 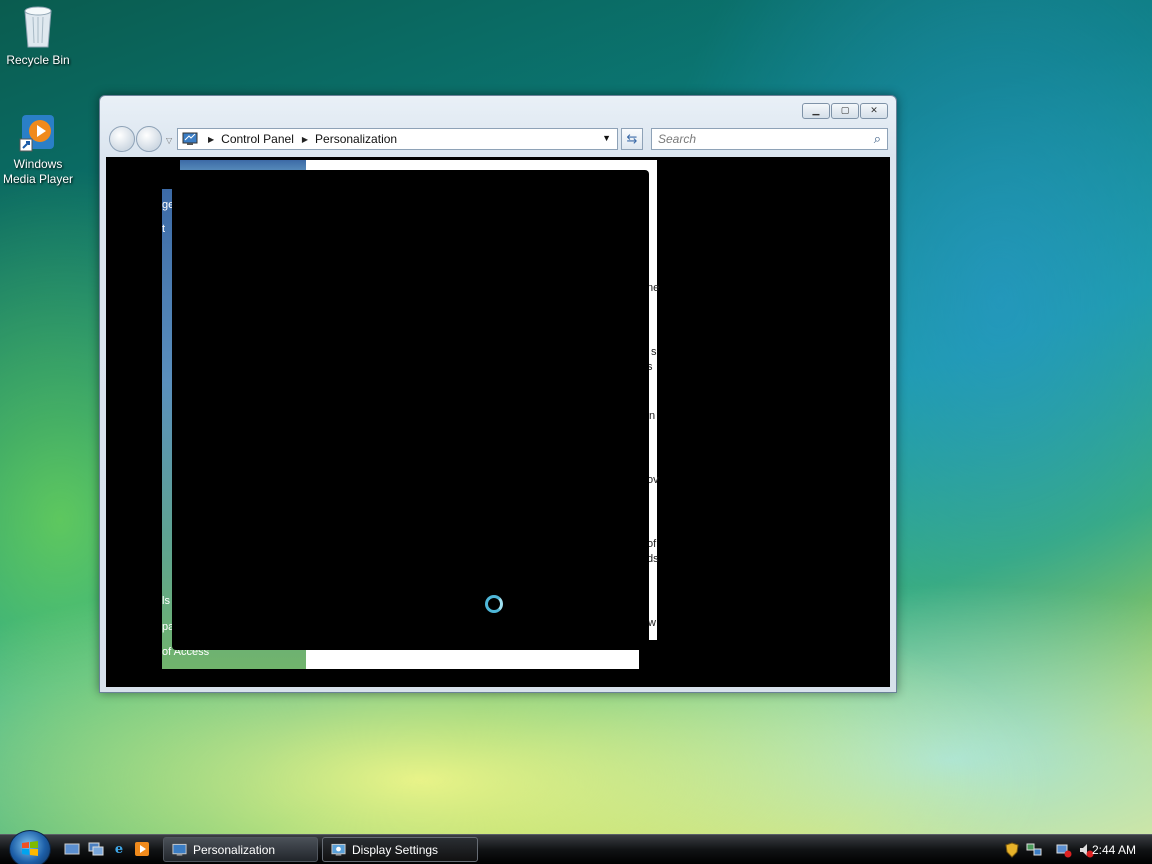 I want to click on breadcrumb-item-control-panel: Control Panel, so click(x=257, y=139).